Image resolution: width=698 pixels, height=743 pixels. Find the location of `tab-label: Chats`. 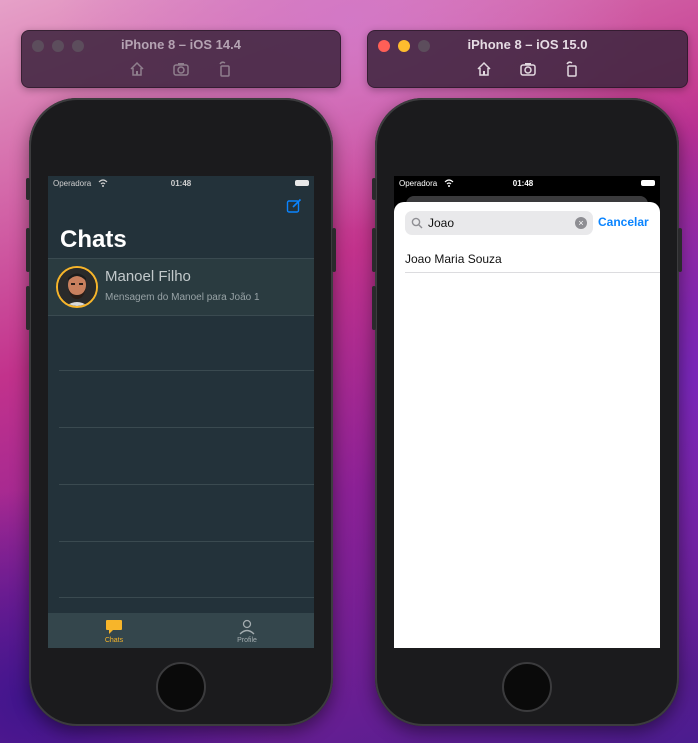

tab-label: Chats is located at coordinates (114, 640).